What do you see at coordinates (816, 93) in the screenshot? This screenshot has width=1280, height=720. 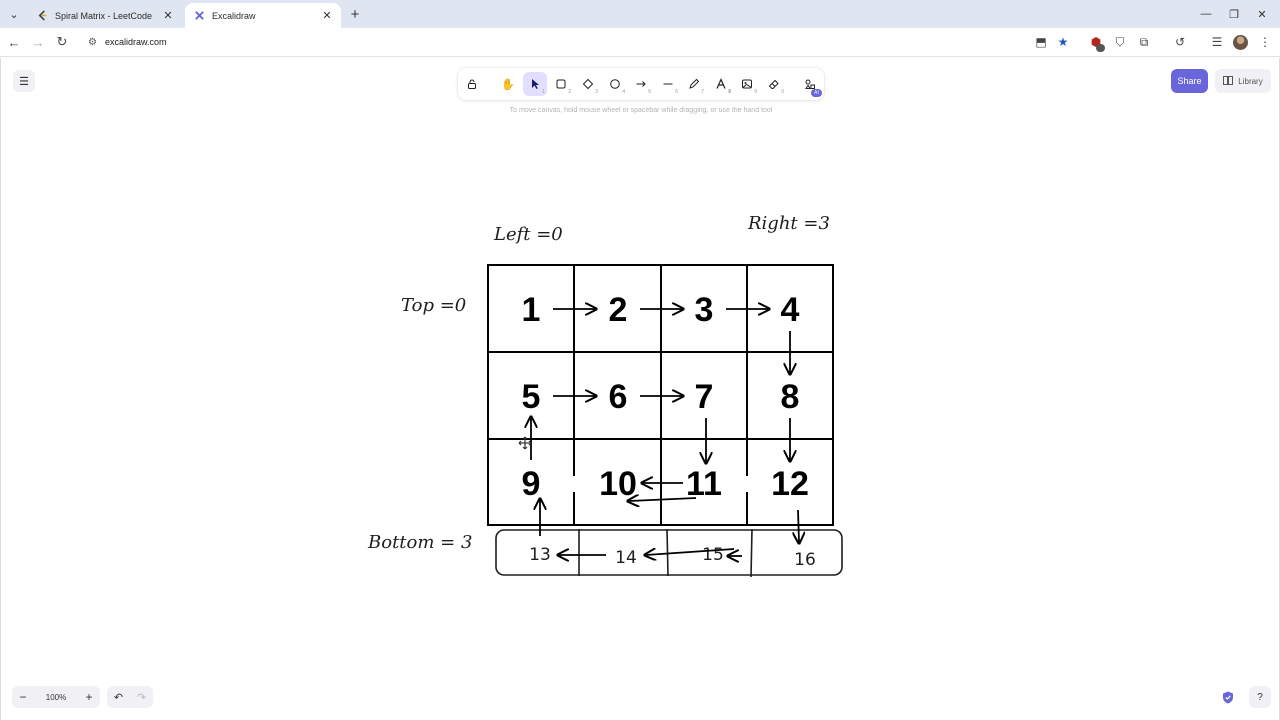 I see `ai-badge: AI` at bounding box center [816, 93].